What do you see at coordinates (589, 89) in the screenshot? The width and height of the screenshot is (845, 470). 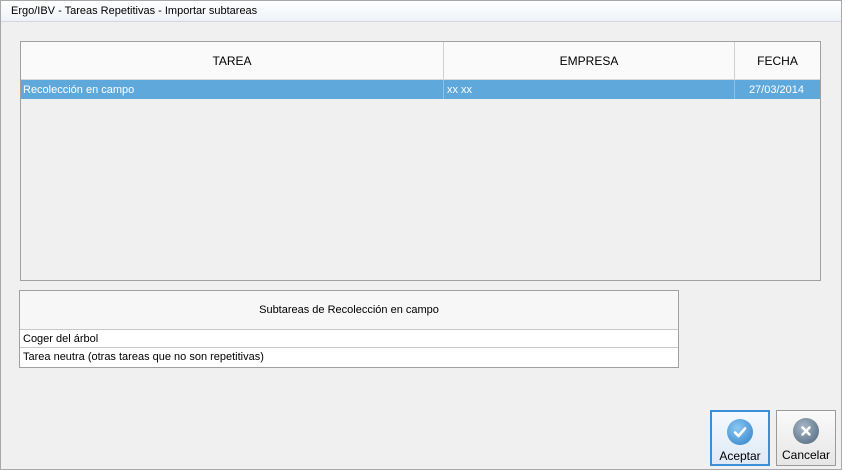 I see `cell-empresa: xx xx` at bounding box center [589, 89].